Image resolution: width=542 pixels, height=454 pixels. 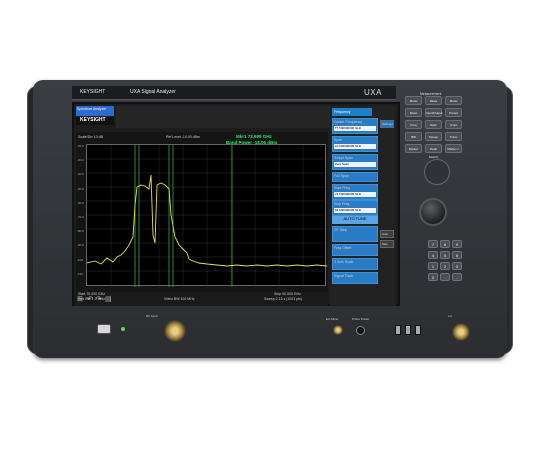 What do you see at coordinates (434, 112) in the screenshot?
I see `key-input-output: Input/Output` at bounding box center [434, 112].